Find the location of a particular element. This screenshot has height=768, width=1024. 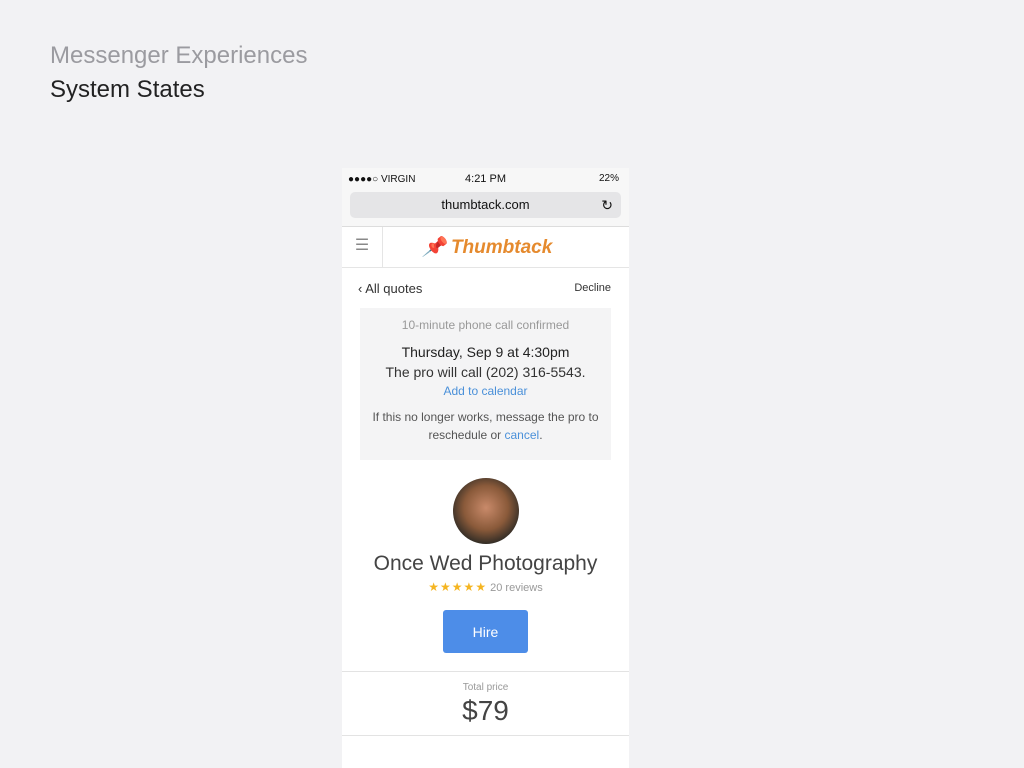

decline-button: Decline is located at coordinates (592, 288).